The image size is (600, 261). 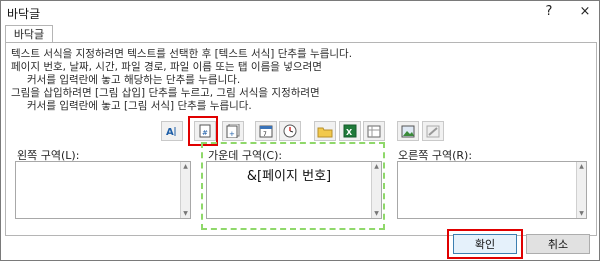 I want to click on cancel-button: 취소, so click(x=558, y=244).